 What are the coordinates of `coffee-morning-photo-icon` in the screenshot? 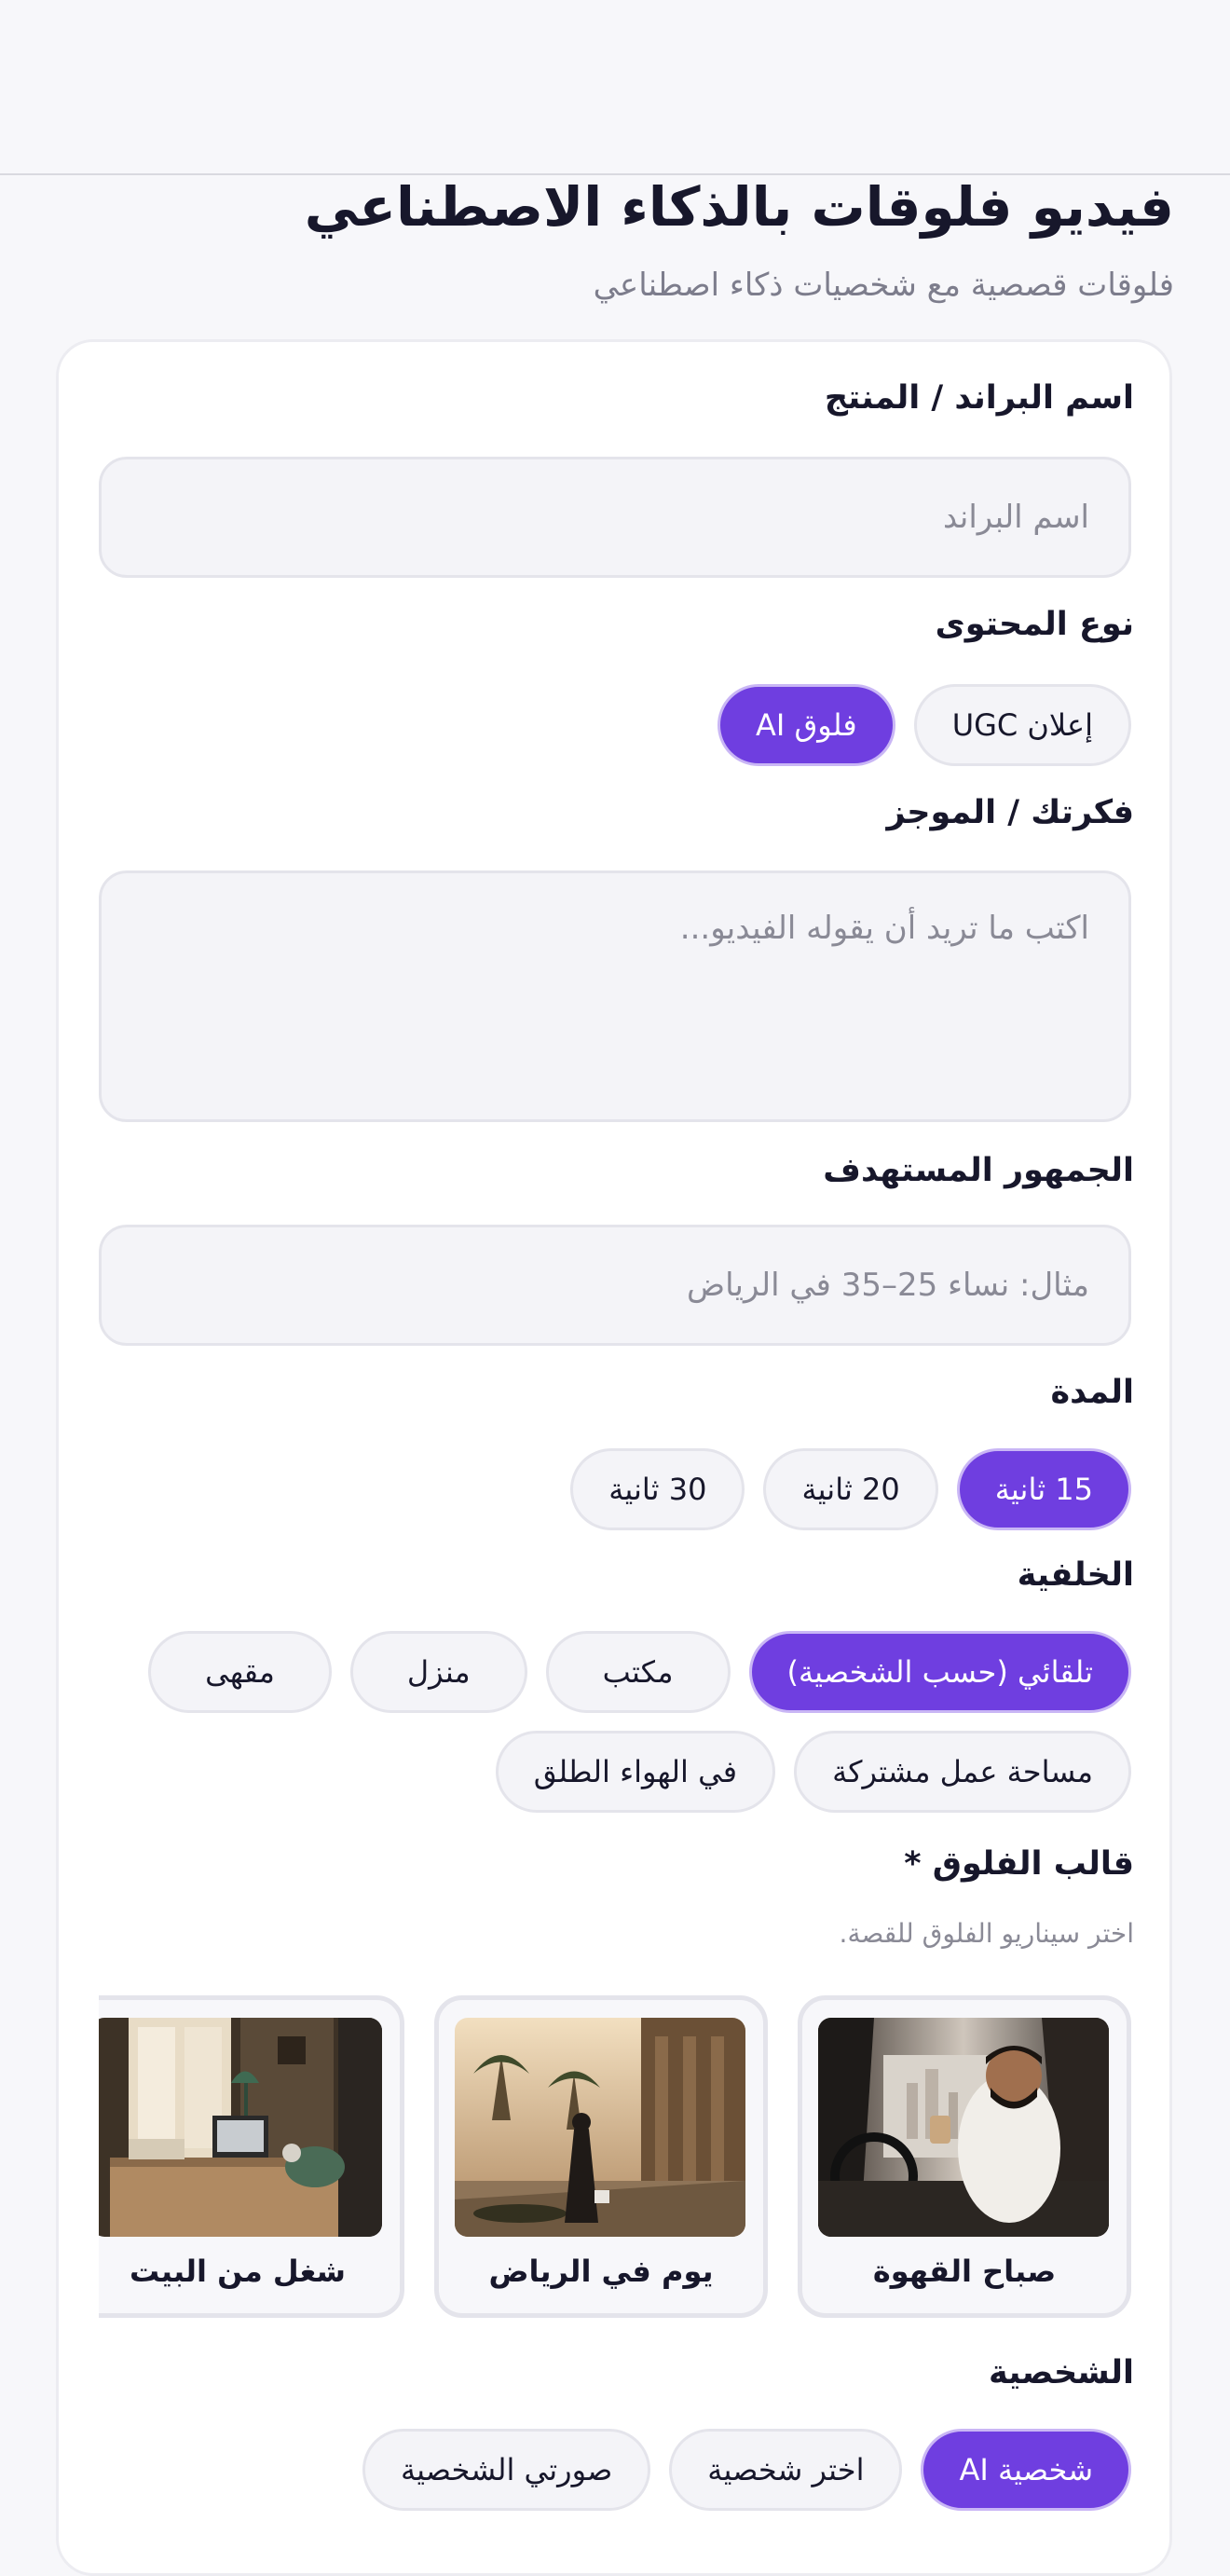 It's located at (963, 2127).